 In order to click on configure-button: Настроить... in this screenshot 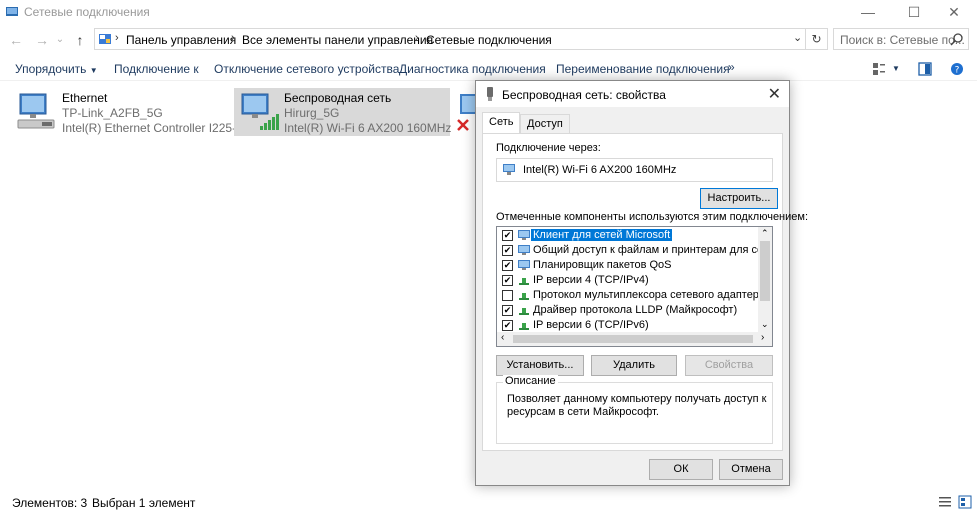, I will do `click(739, 198)`.